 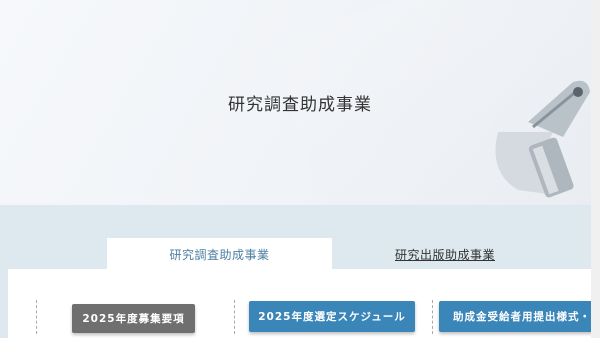 I want to click on selection-schedule-button: 2025年度選定スケジュール, so click(x=332, y=316).